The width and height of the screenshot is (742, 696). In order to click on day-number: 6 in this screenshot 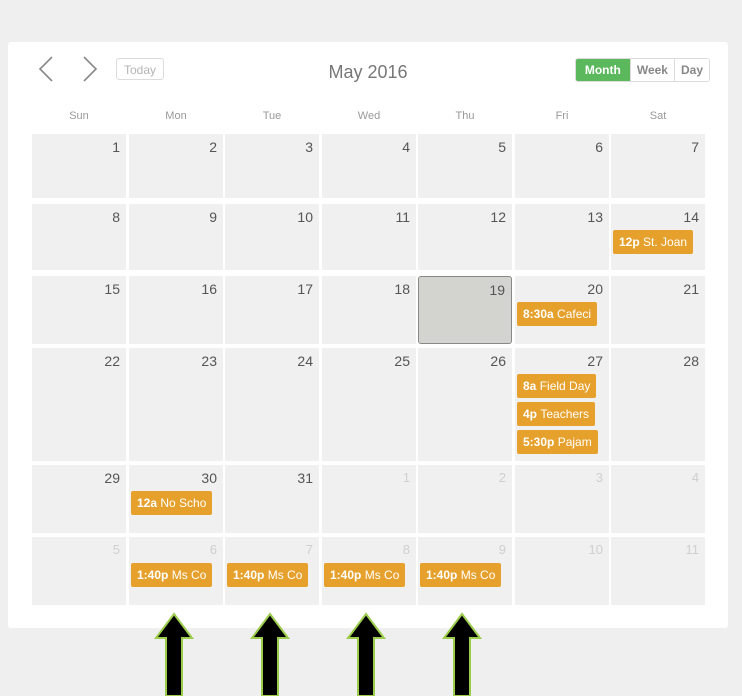, I will do `click(213, 549)`.